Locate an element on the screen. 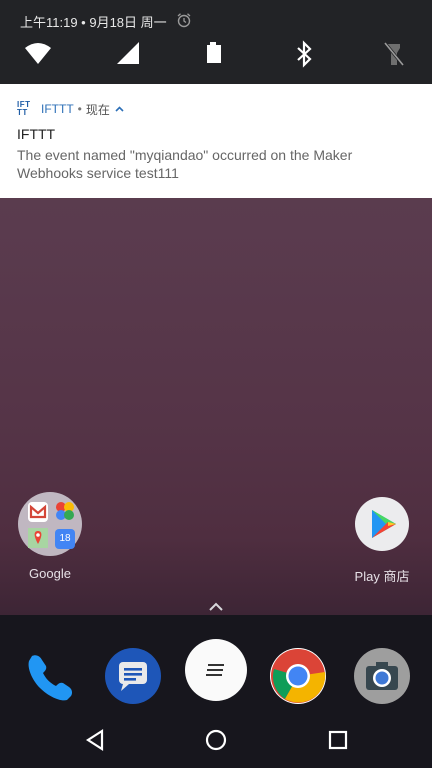 This screenshot has height=768, width=432. status-datetime: 上午11:19 • 9月18日 周一 is located at coordinates (93, 22).